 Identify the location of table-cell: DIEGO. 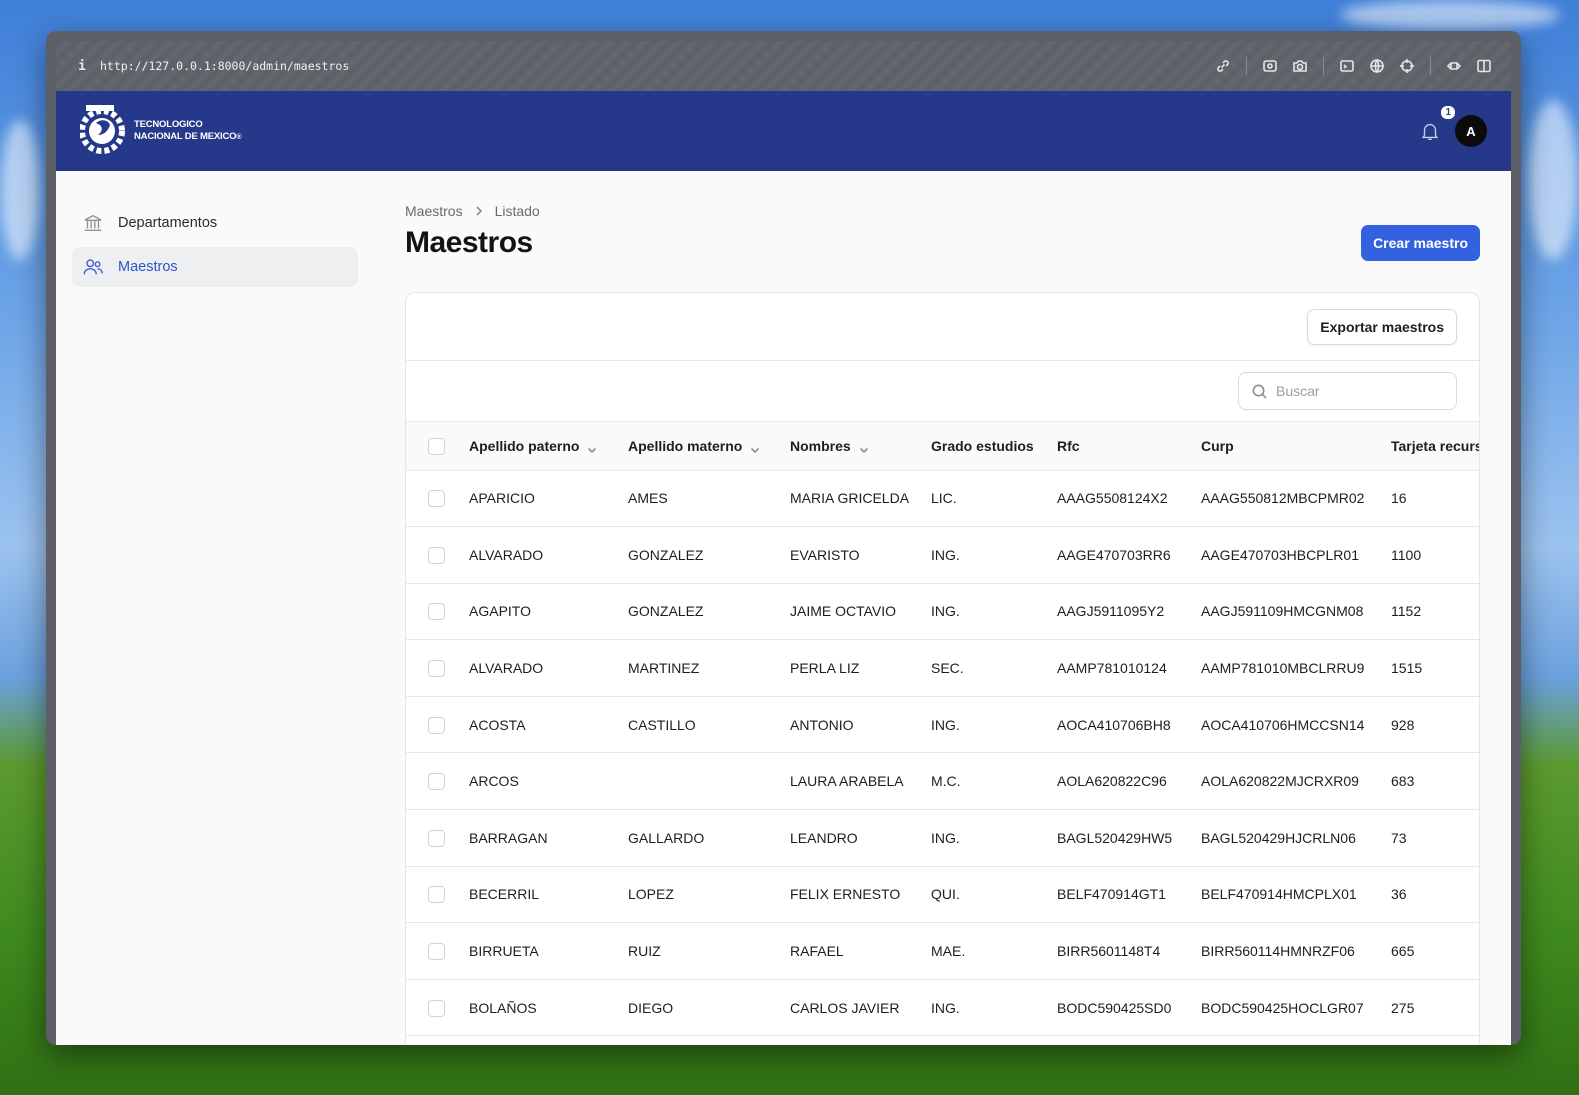
(709, 1008).